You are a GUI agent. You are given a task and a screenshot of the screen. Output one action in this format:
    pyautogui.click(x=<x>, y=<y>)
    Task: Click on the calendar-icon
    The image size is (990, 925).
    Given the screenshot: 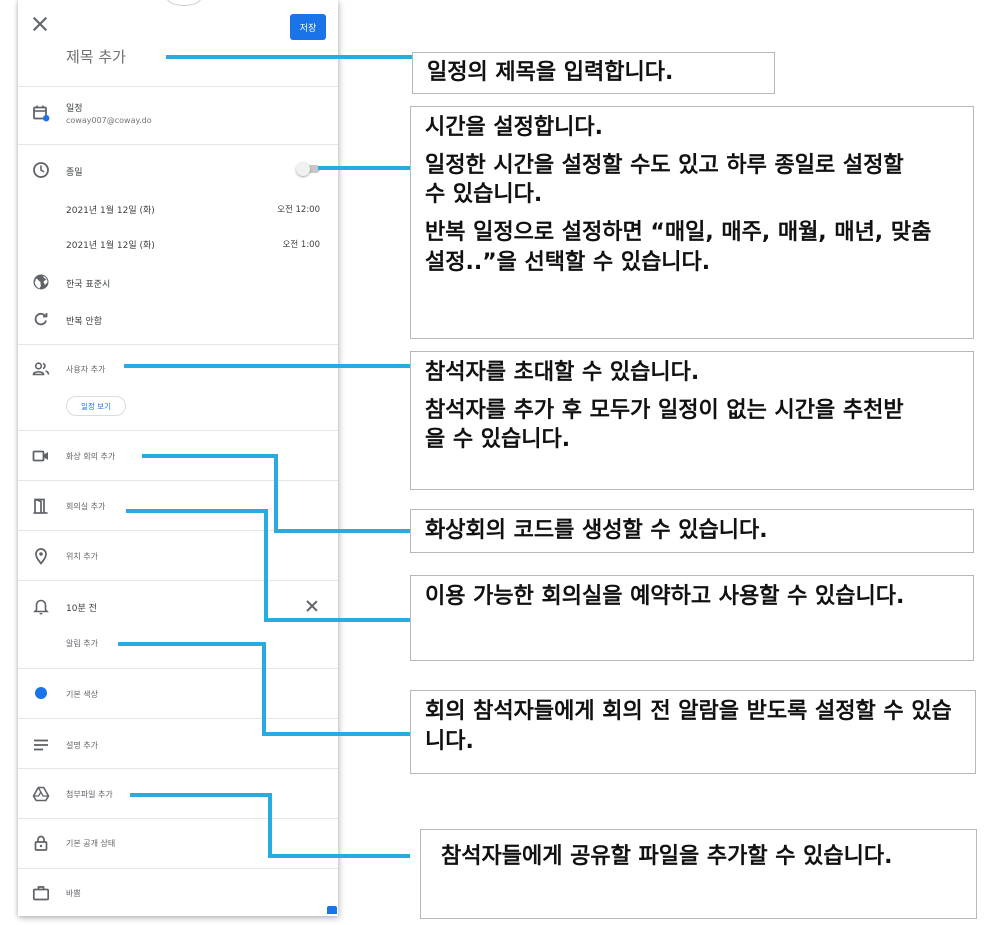 What is the action you would take?
    pyautogui.click(x=41, y=113)
    